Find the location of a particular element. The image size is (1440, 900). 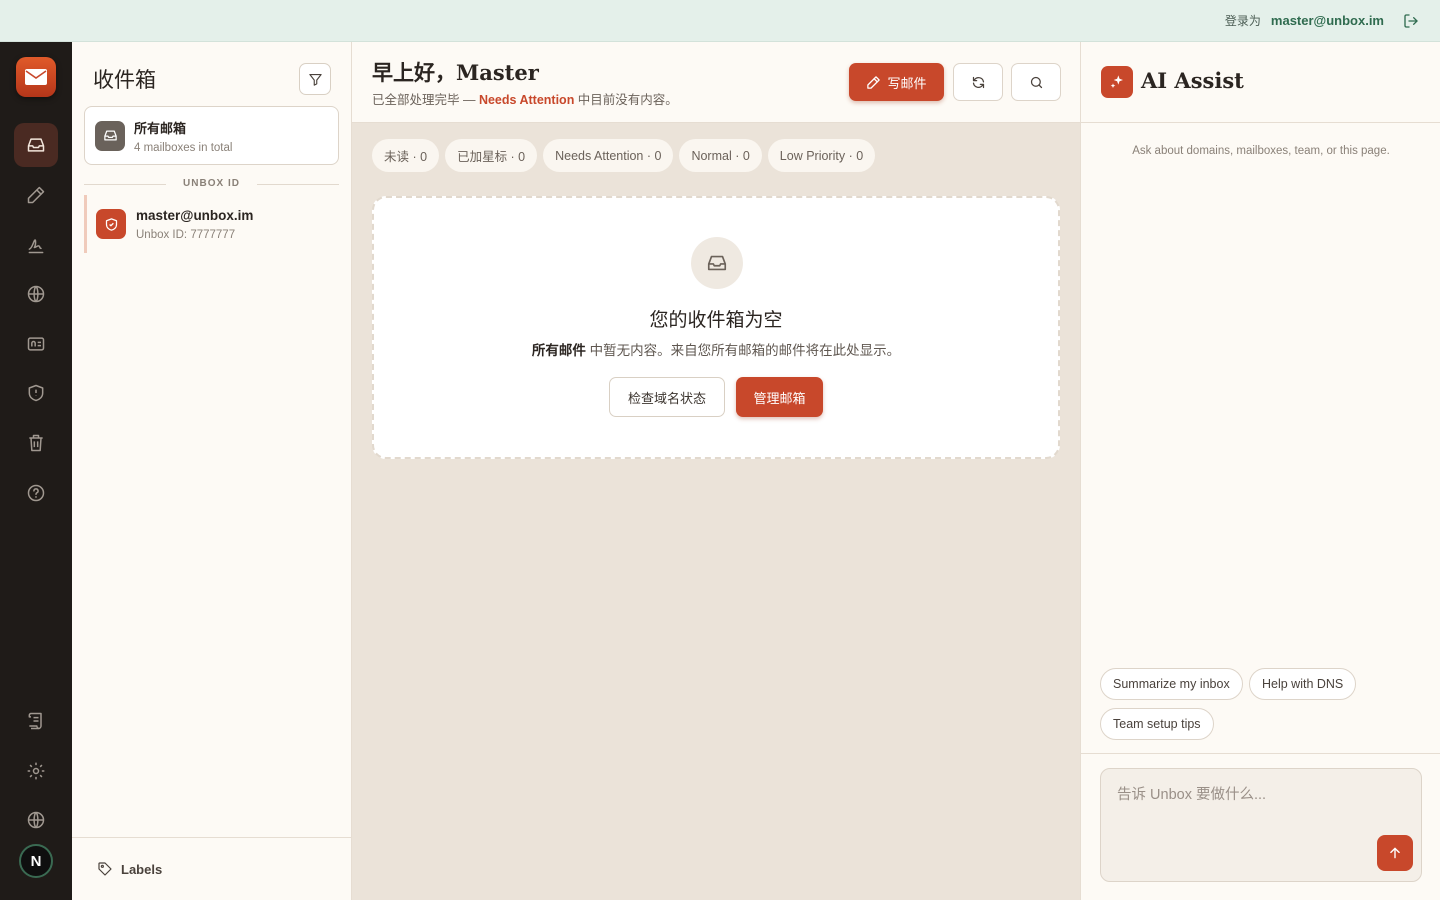

status-post: 中目前没有内容。 is located at coordinates (626, 100).